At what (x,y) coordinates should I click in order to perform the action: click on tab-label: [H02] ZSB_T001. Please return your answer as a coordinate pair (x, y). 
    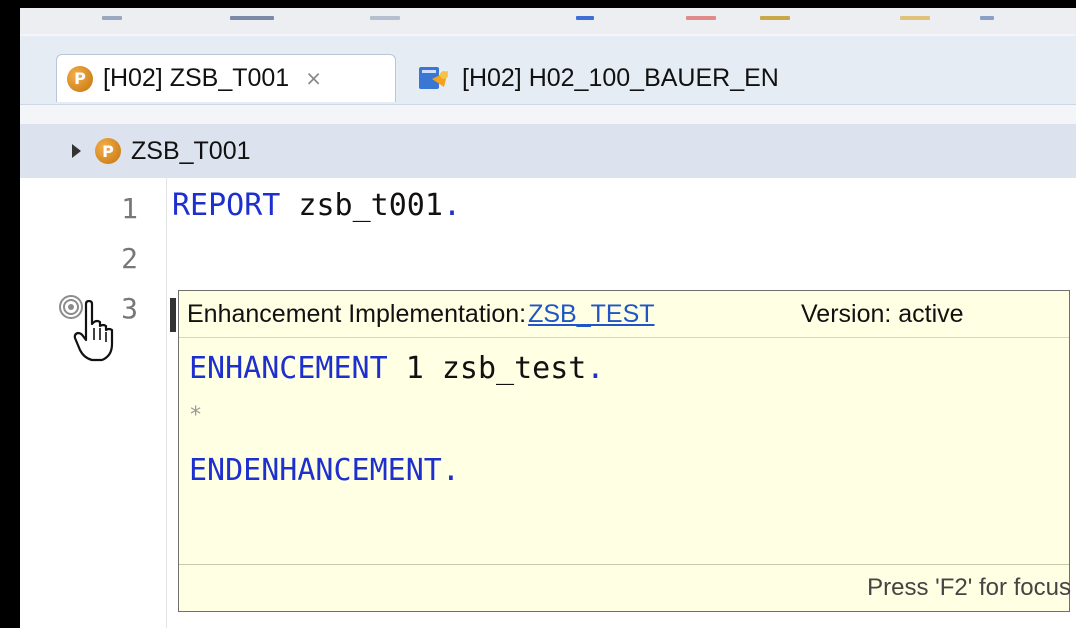
    Looking at the image, I should click on (196, 78).